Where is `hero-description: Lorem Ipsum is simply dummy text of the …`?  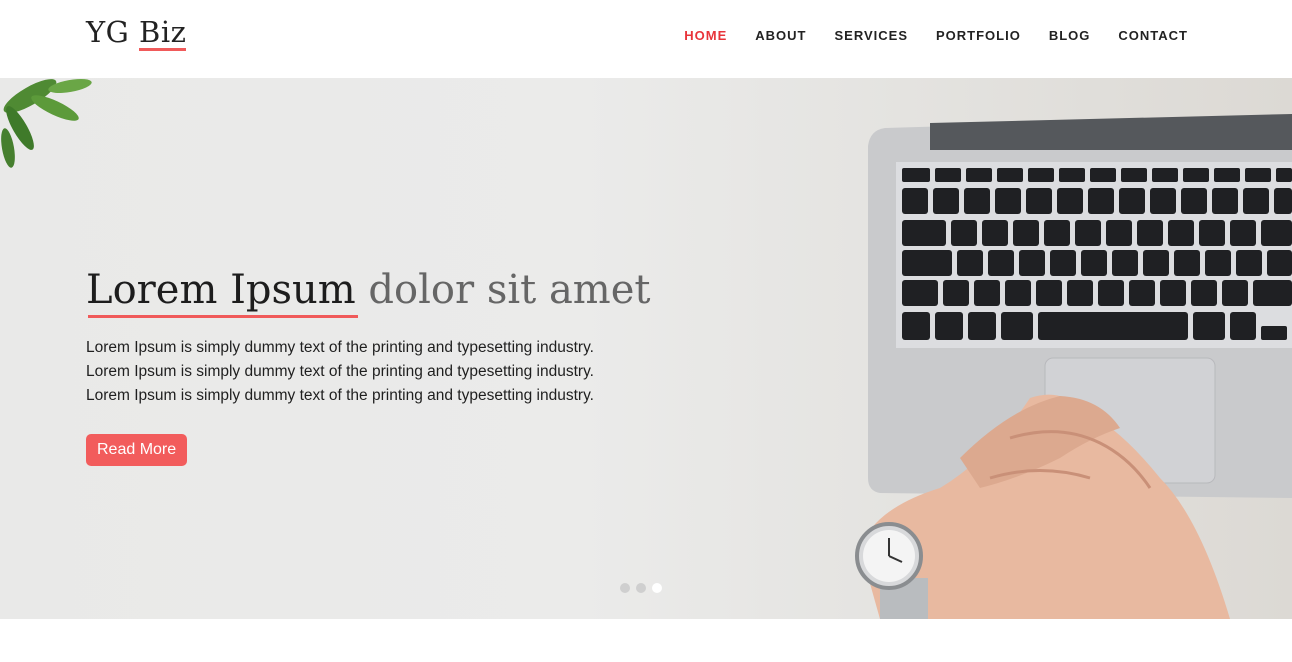
hero-description: Lorem Ipsum is simply dummy text of the … is located at coordinates (366, 372).